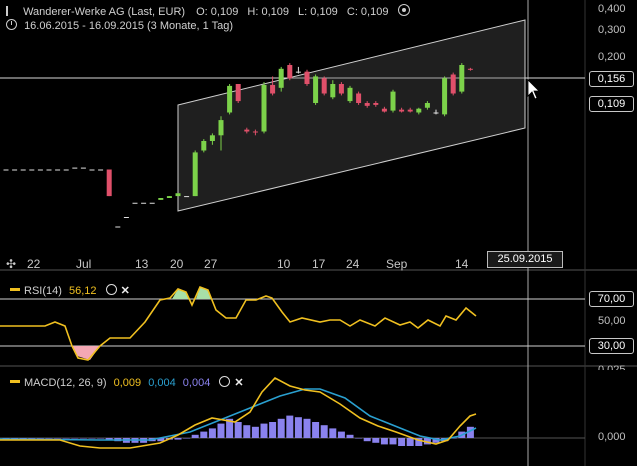 The image size is (637, 466). I want to click on macd-value: 0,009, so click(127, 383).